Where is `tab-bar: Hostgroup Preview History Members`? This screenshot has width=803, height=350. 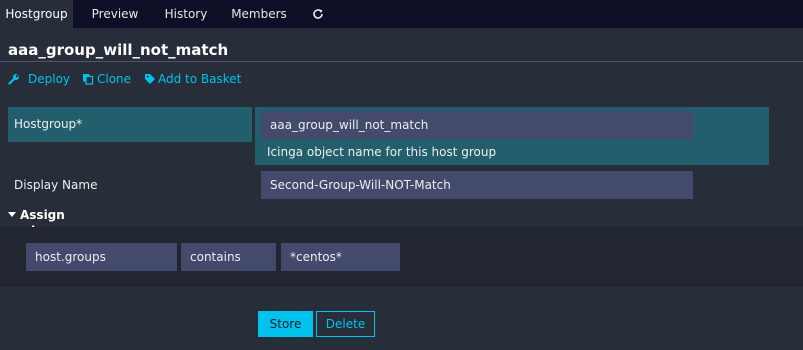 tab-bar: Hostgroup Preview History Members is located at coordinates (401, 14).